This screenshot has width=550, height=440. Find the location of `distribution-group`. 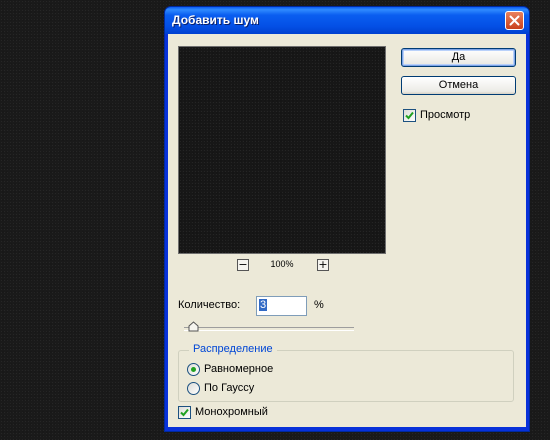

distribution-group is located at coordinates (346, 376).